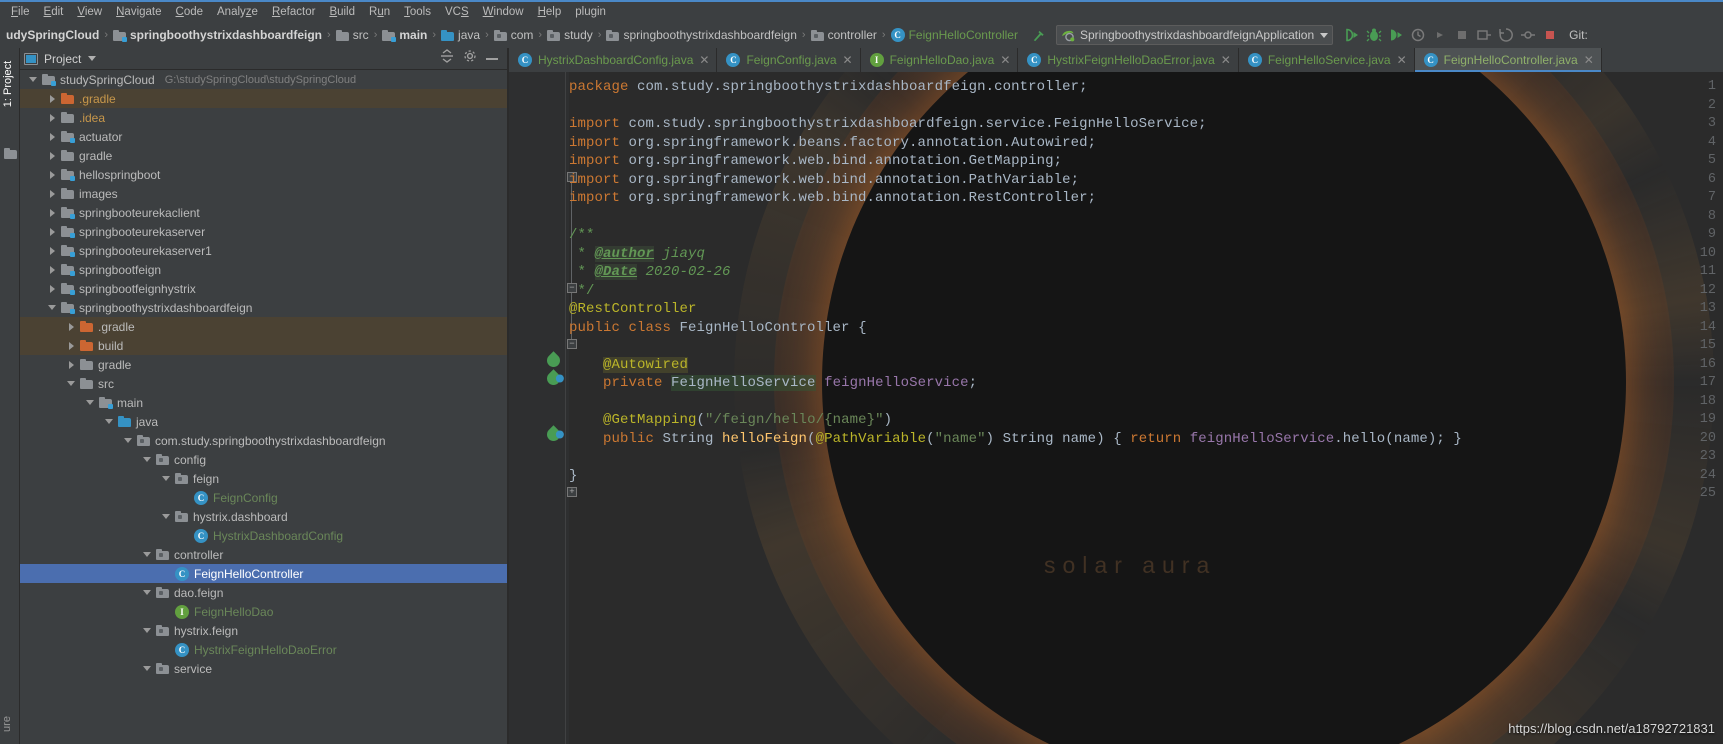 The height and width of the screenshot is (744, 1723). I want to click on menu-item-analyze: Analyze, so click(237, 12).